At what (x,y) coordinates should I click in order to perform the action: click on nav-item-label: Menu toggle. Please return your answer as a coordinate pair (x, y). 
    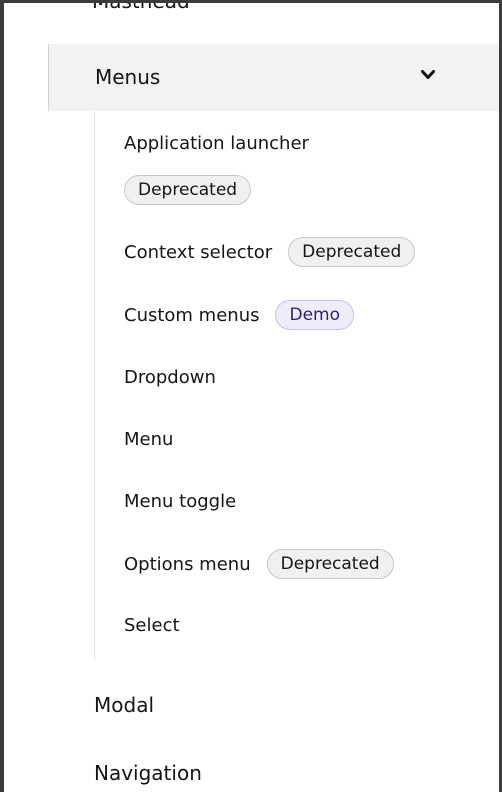
    Looking at the image, I should click on (180, 501).